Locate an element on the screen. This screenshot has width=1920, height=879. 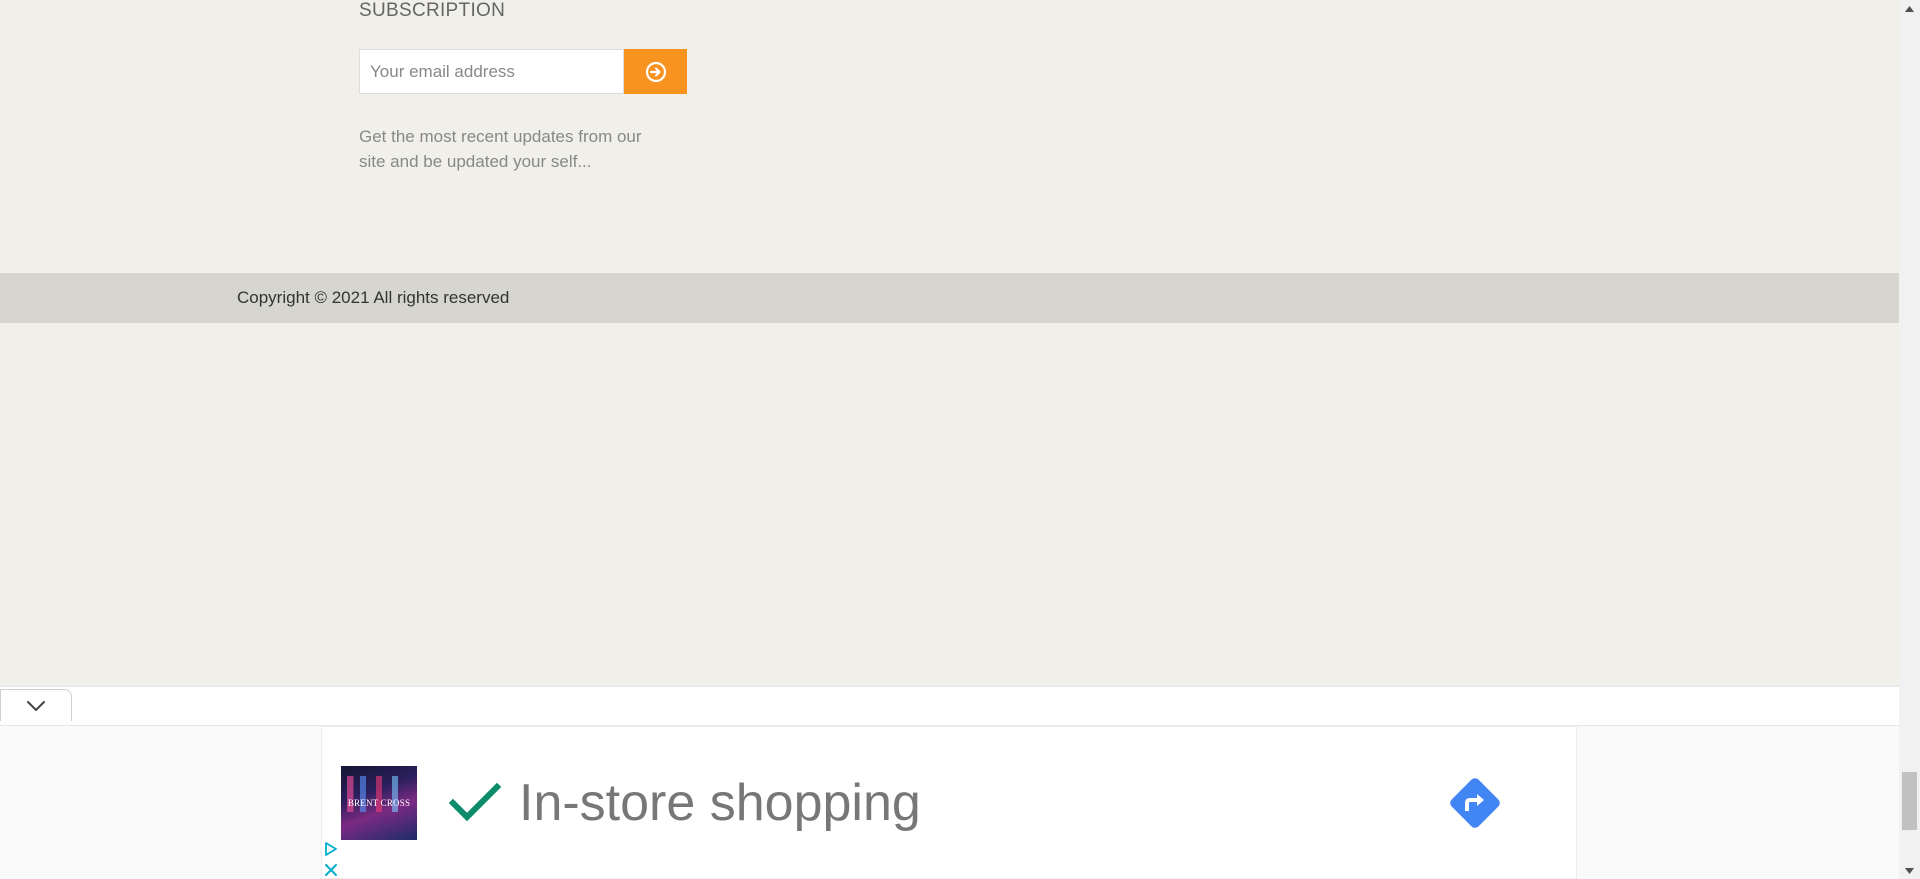
directions-icon is located at coordinates (1475, 803).